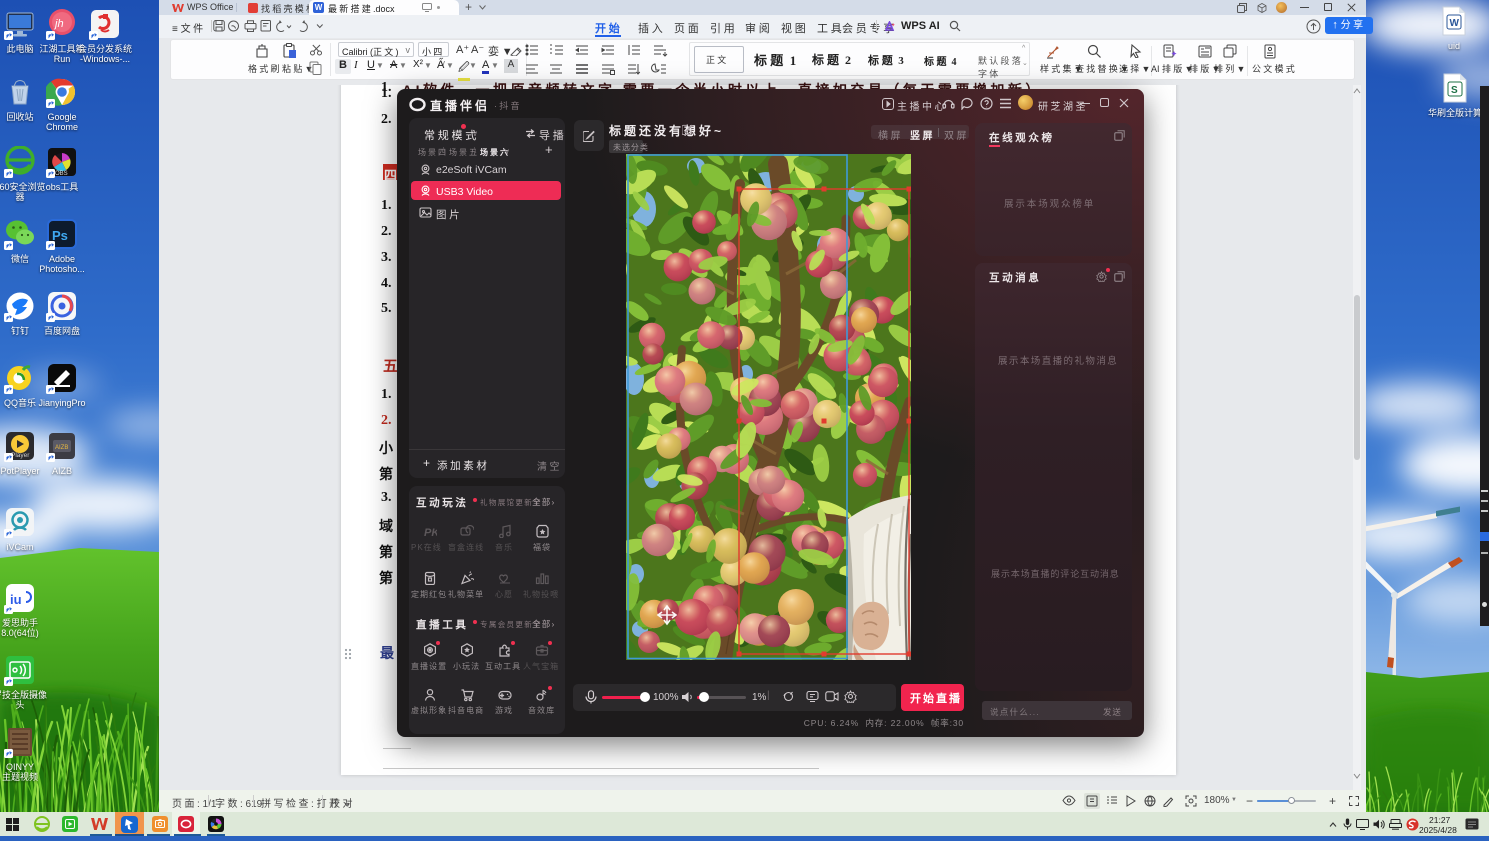 Image resolution: width=1489 pixels, height=841 pixels. Describe the element at coordinates (20, 455) in the screenshot. I see `svg-text: Player` at that location.